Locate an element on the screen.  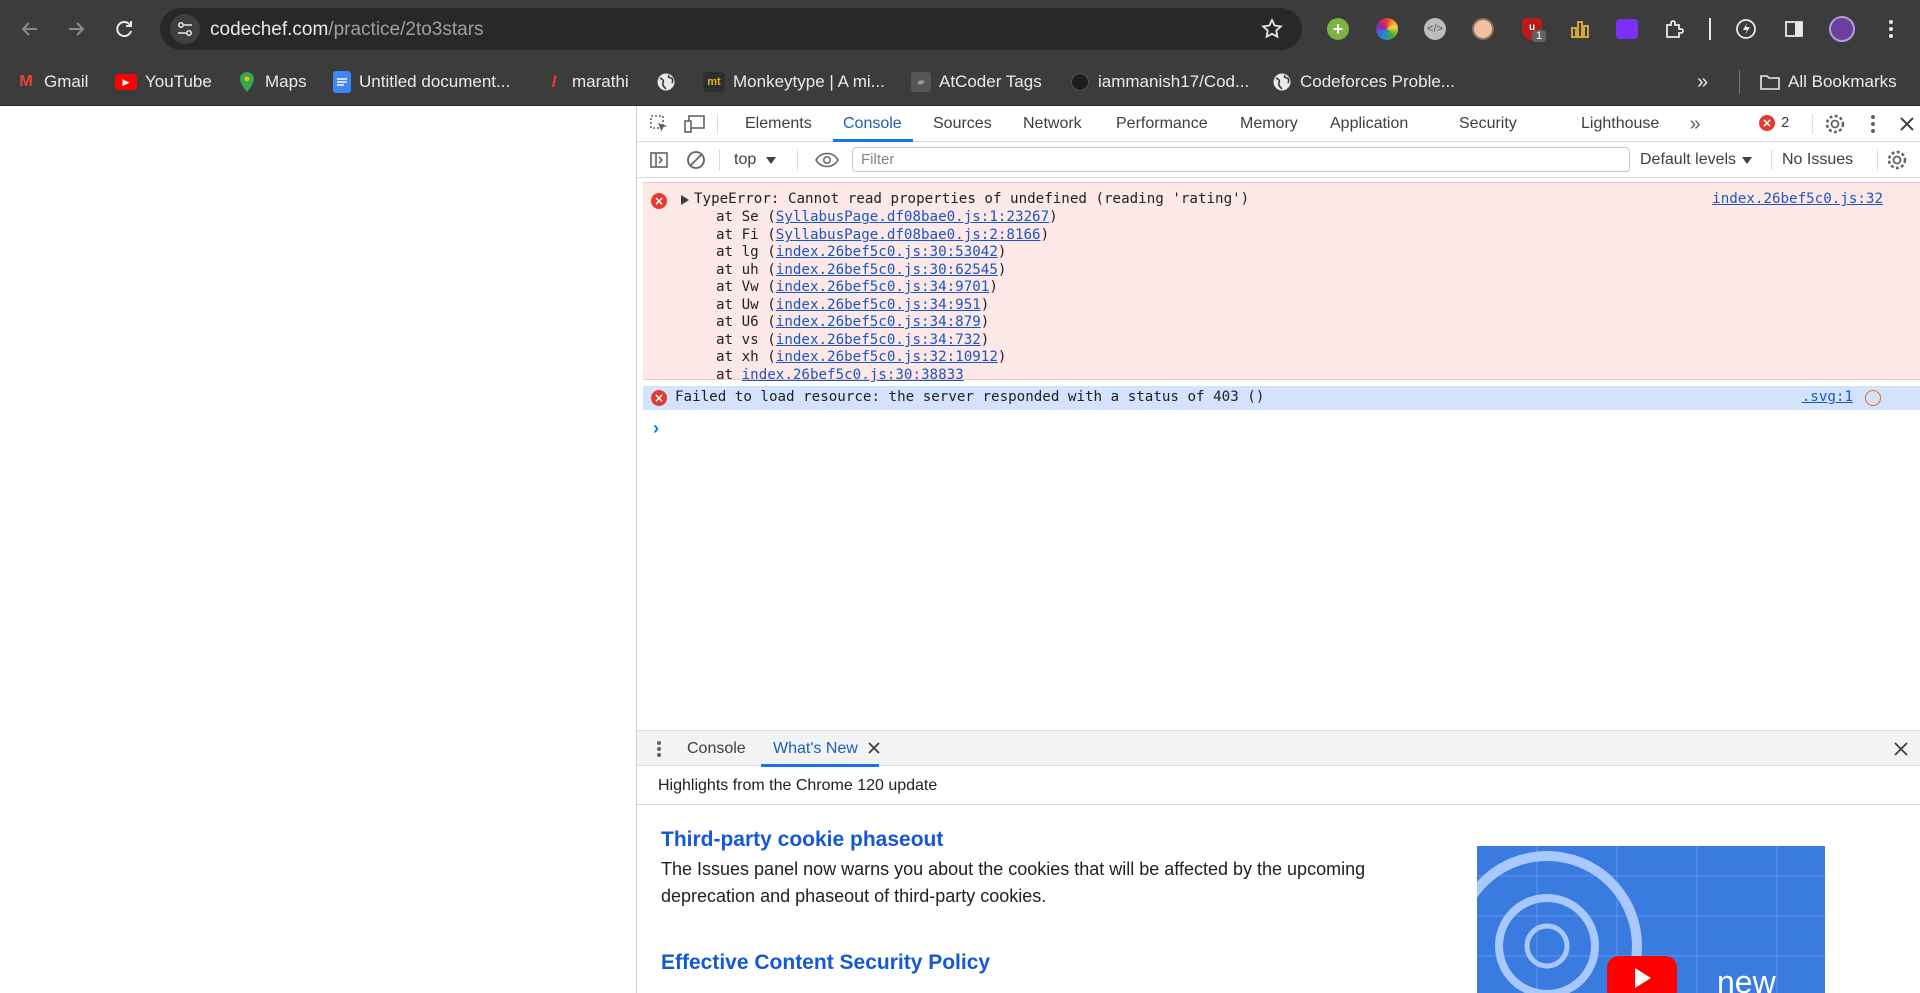
network-request-icon is located at coordinates (1873, 398).